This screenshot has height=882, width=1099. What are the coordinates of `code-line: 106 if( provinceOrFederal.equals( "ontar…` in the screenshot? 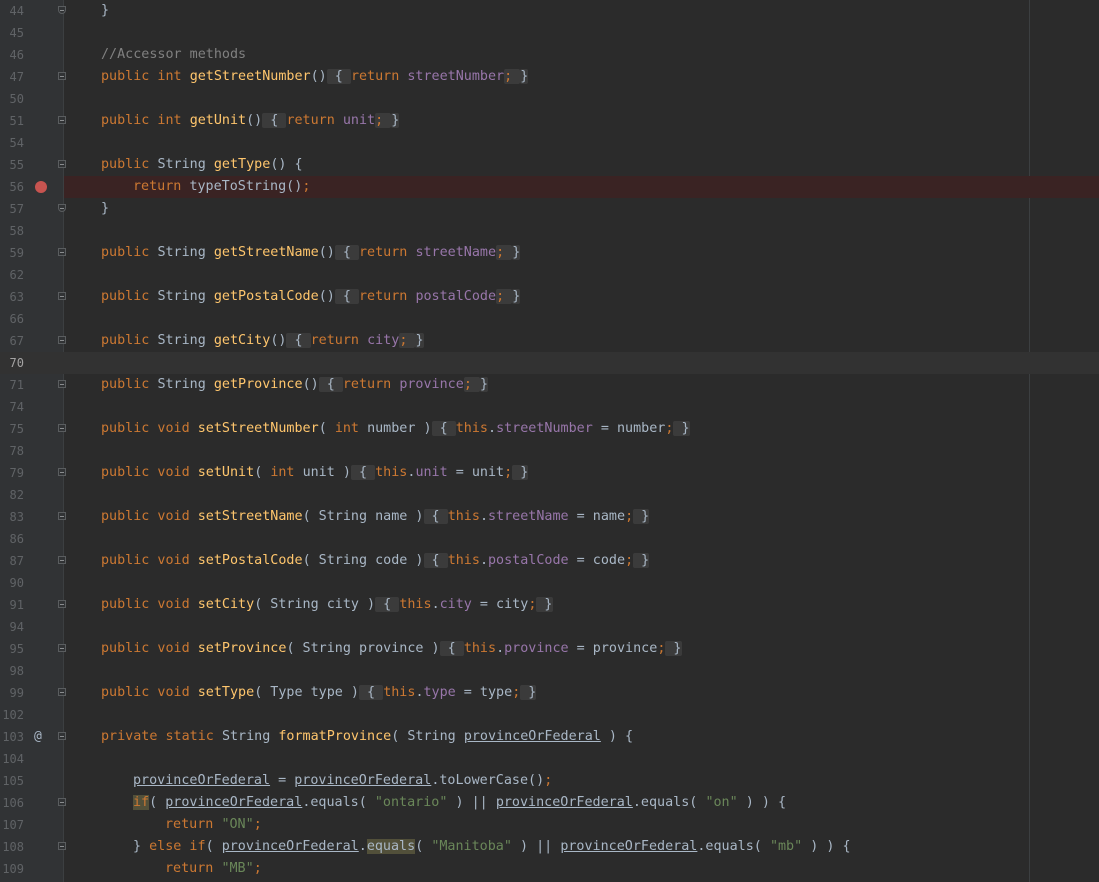 It's located at (549, 803).